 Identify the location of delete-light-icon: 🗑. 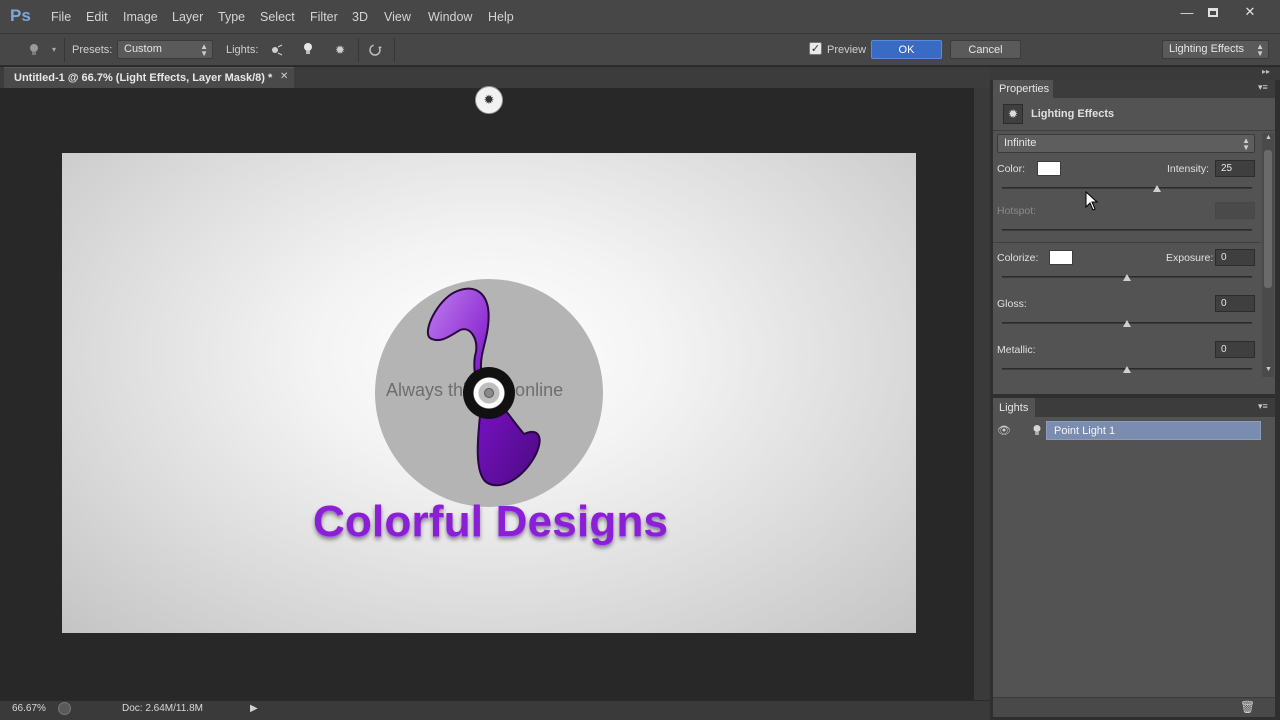
(1247, 707).